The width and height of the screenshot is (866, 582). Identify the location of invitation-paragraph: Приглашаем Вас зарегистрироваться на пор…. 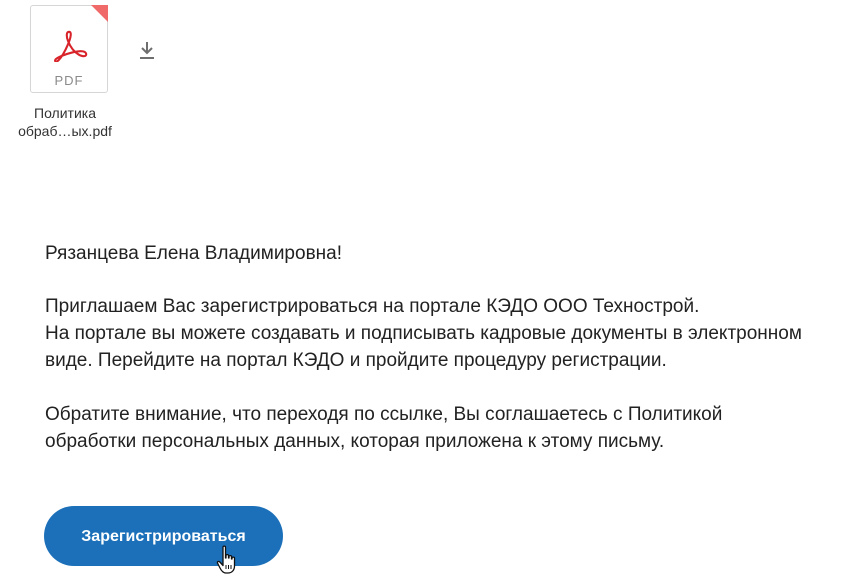
(452, 333).